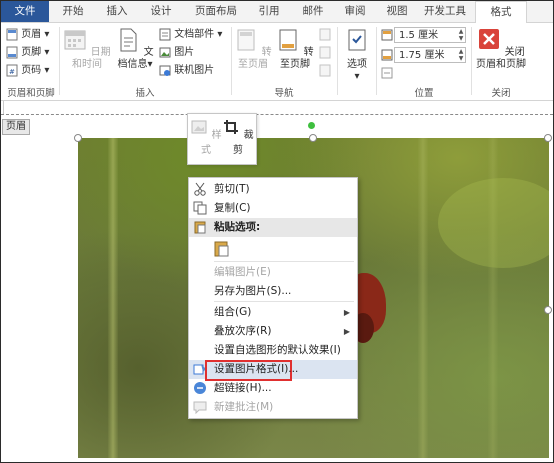 The height and width of the screenshot is (463, 554). What do you see at coordinates (548, 138) in the screenshot?
I see `resize-handle-top-right` at bounding box center [548, 138].